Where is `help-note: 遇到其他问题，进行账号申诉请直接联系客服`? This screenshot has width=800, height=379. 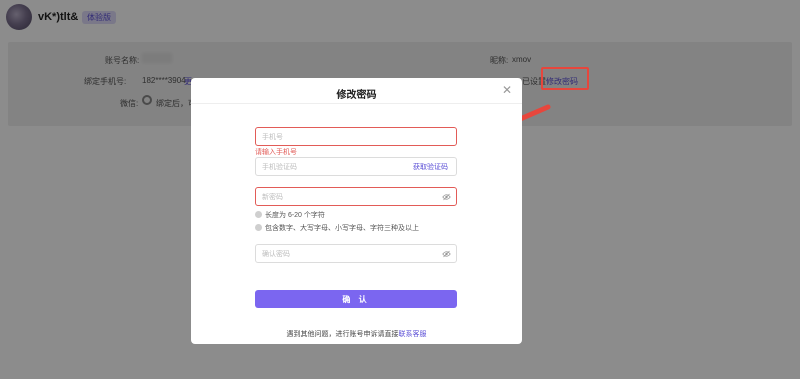 help-note: 遇到其他问题，进行账号申诉请直接联系客服 is located at coordinates (356, 334).